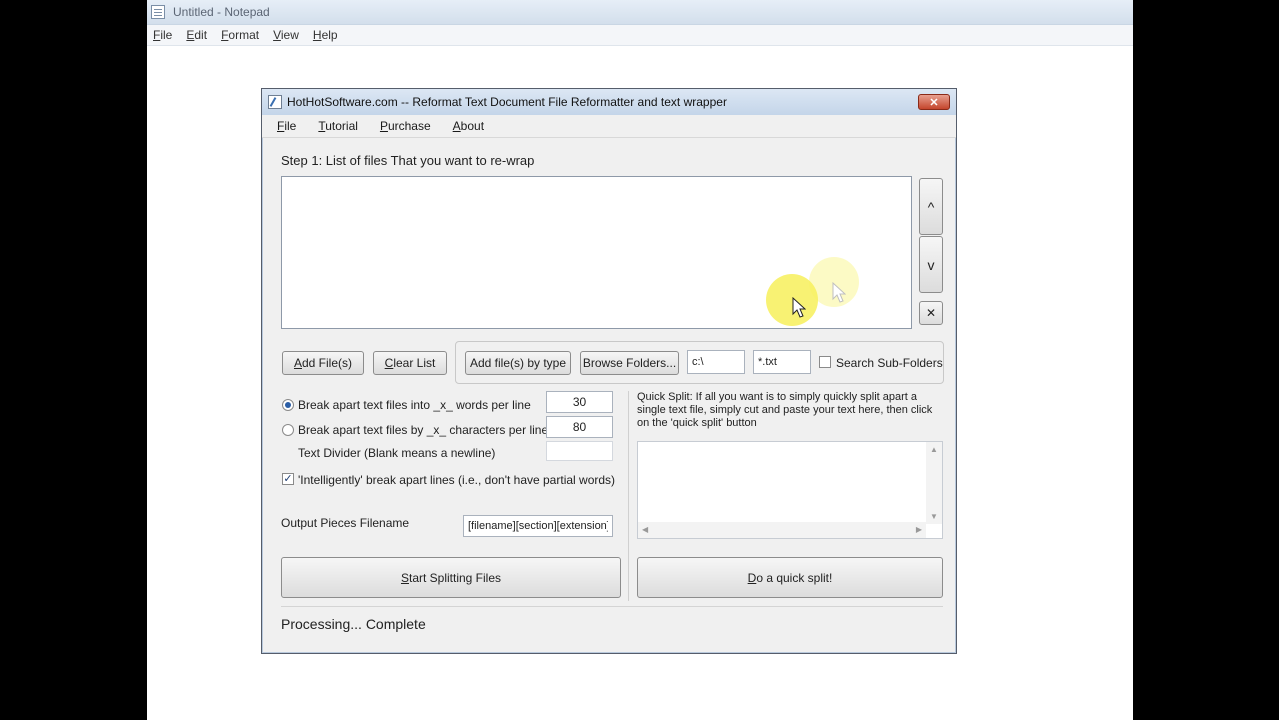  I want to click on notepad-menu-help: Help, so click(325, 35).